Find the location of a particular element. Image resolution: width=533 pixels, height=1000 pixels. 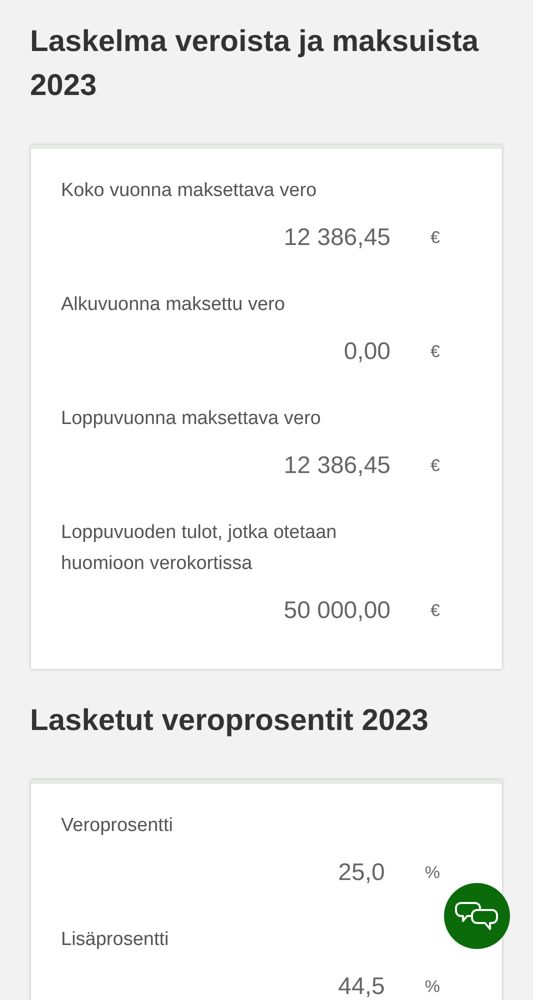

field-label: Lisäprosentti is located at coordinates (115, 940).